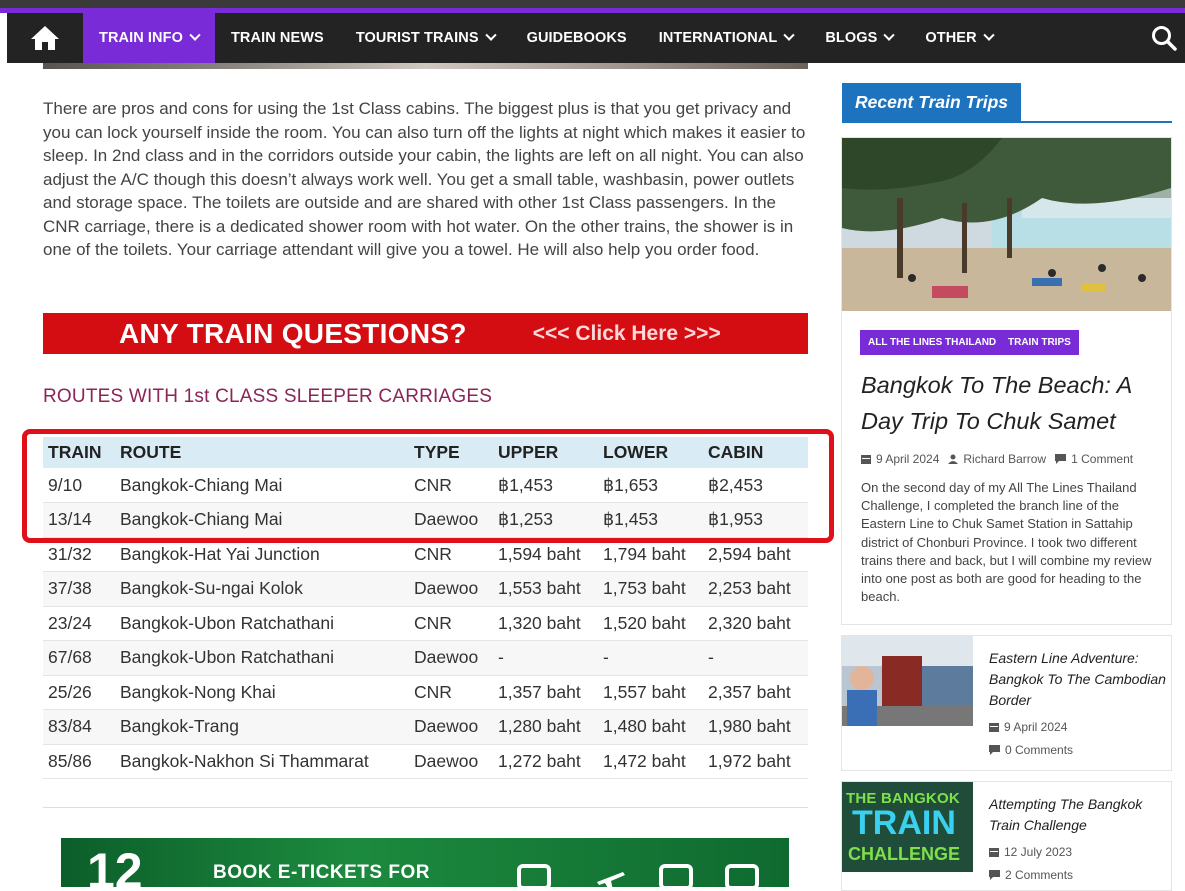 Image resolution: width=1185 pixels, height=891 pixels. I want to click on post-comments: 1 Comment, so click(1094, 459).